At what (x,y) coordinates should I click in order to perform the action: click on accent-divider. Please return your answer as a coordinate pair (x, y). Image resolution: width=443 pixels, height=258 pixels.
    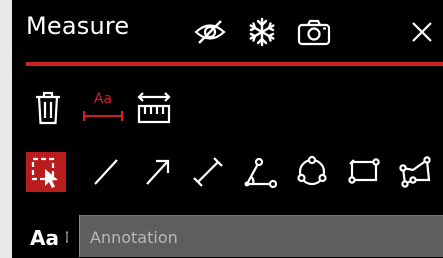
    Looking at the image, I should click on (234, 64).